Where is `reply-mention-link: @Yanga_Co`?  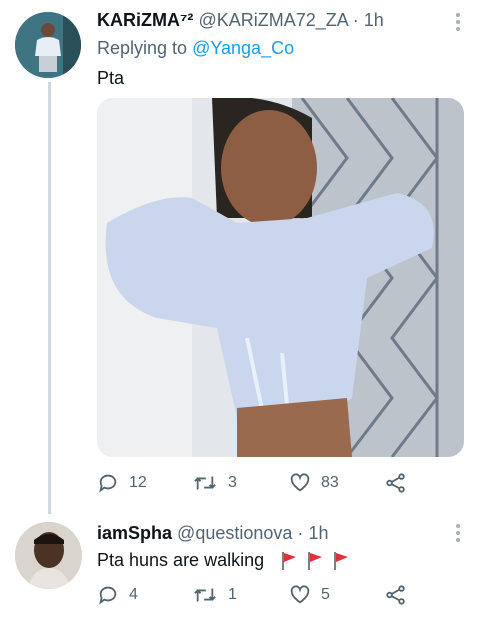
reply-mention-link: @Yanga_Co is located at coordinates (243, 48).